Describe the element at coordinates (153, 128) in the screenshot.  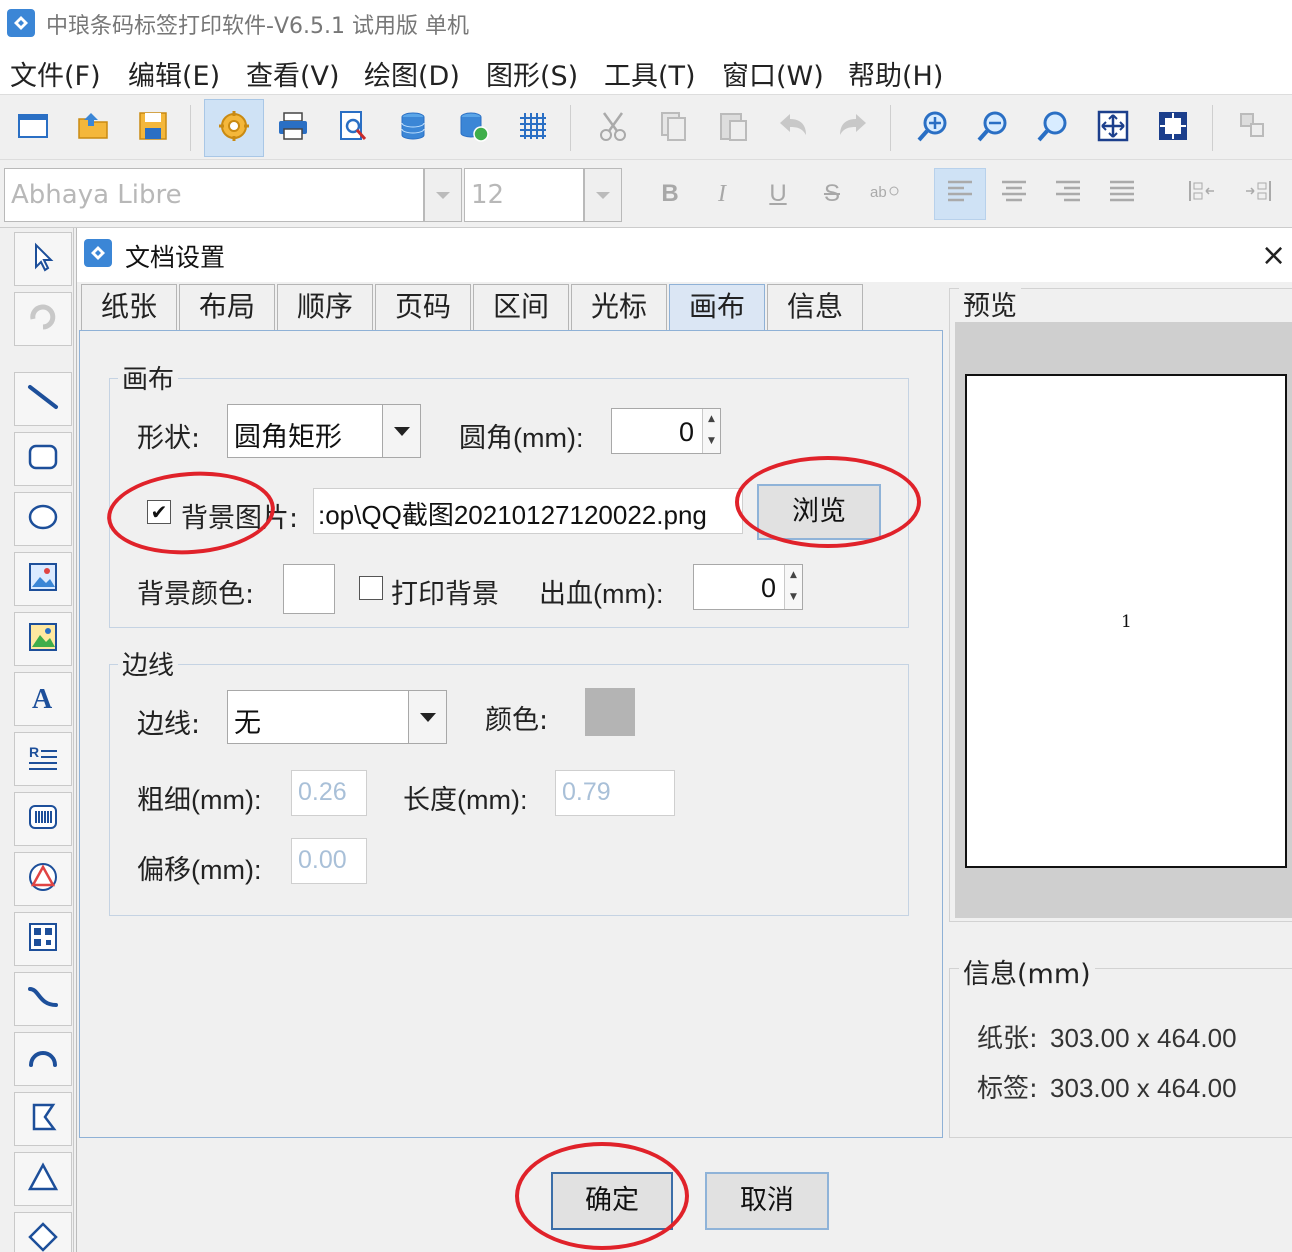
I see `save-button` at that location.